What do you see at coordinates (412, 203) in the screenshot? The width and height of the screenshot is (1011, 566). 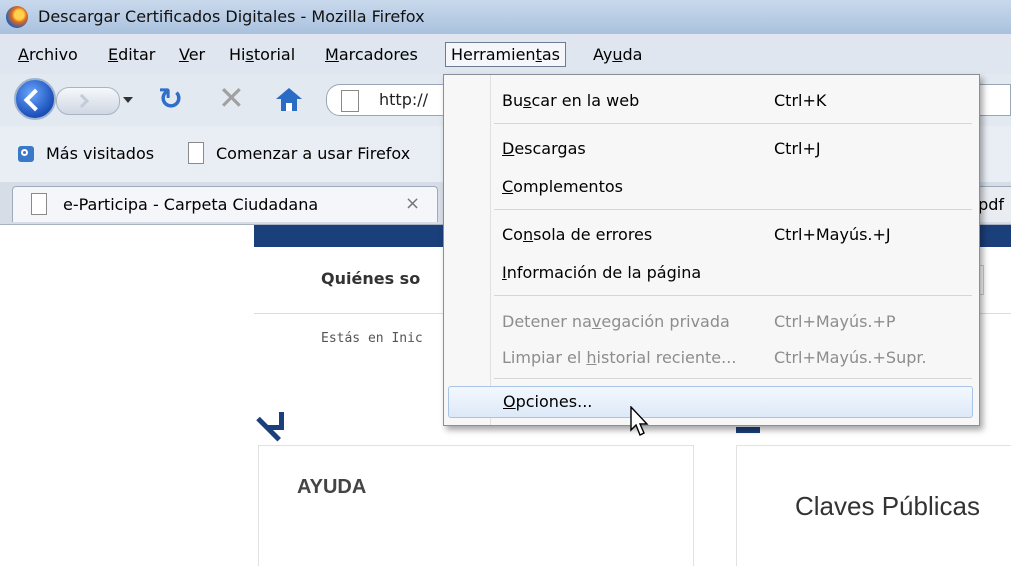 I see `close-icon: ×` at bounding box center [412, 203].